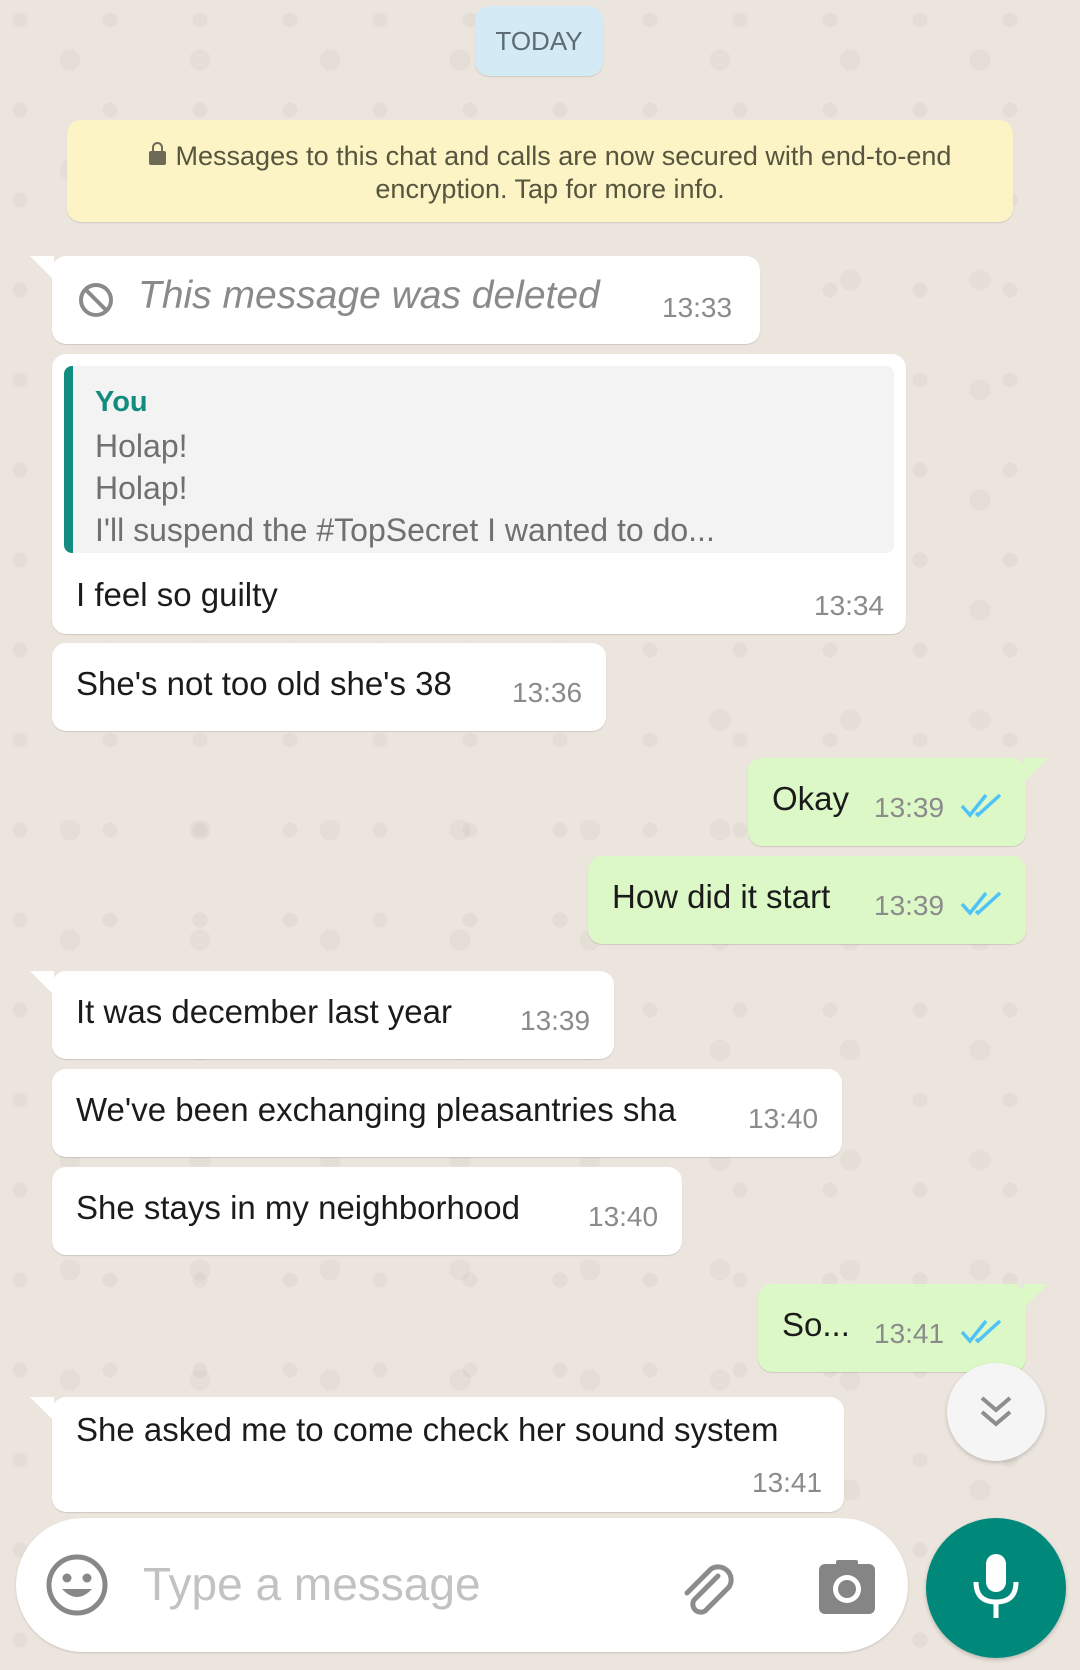 The image size is (1080, 1670). I want to click on message-composer, so click(462, 1585).